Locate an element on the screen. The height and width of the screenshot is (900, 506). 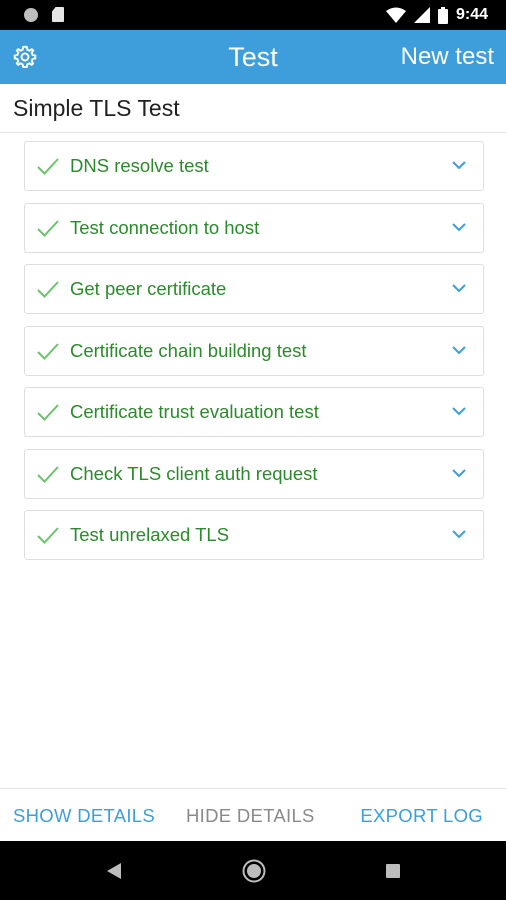
recents-icon is located at coordinates (393, 871).